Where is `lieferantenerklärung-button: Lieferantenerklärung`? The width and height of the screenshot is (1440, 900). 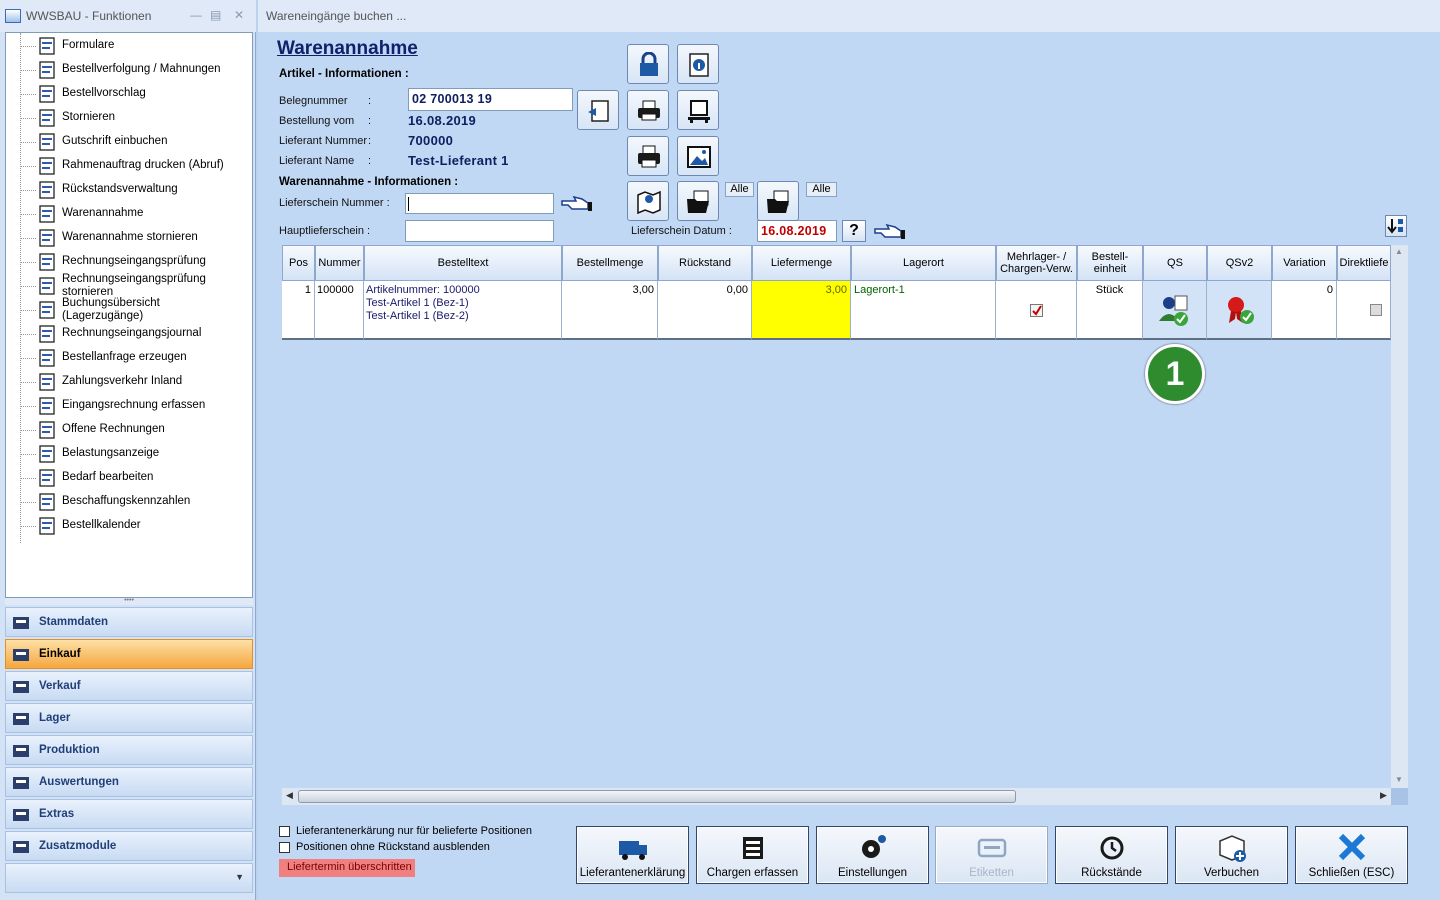 lieferantenerklärung-button: Lieferantenerklärung is located at coordinates (632, 855).